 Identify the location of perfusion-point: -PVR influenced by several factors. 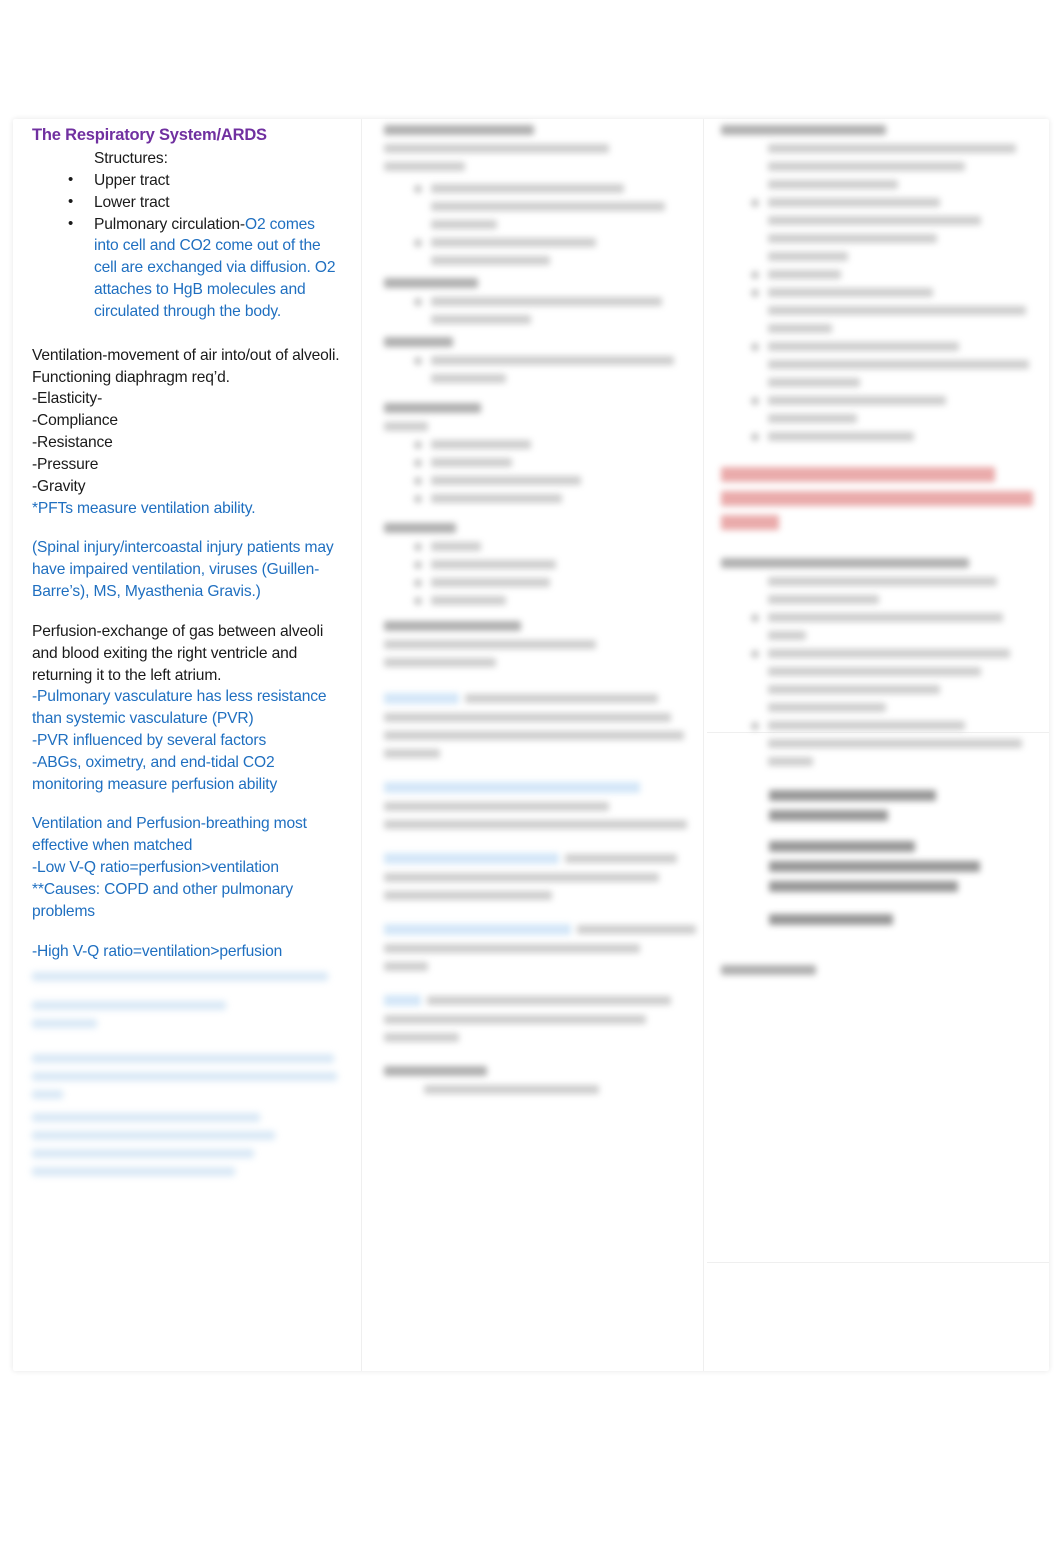
(149, 740).